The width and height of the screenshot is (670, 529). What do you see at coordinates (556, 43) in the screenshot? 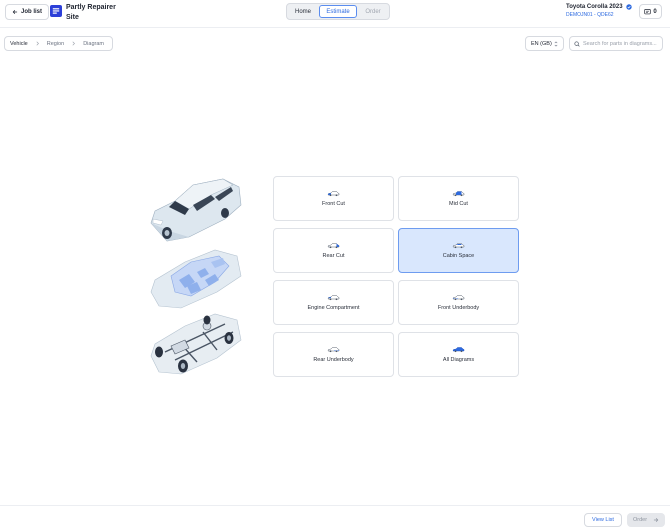
I see `chevron-up-down-icon` at bounding box center [556, 43].